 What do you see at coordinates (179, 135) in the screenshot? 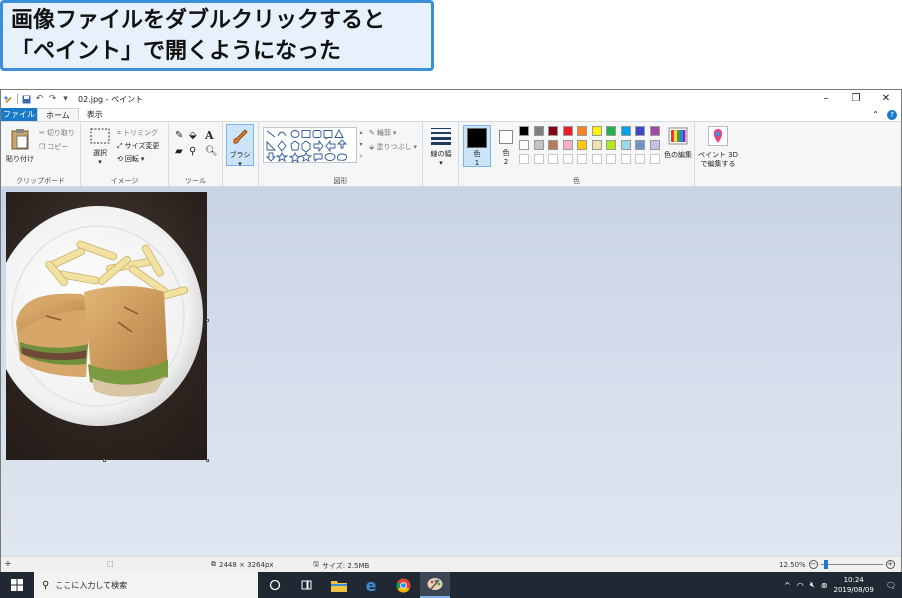
I see `pencil-tool: ✎` at bounding box center [179, 135].